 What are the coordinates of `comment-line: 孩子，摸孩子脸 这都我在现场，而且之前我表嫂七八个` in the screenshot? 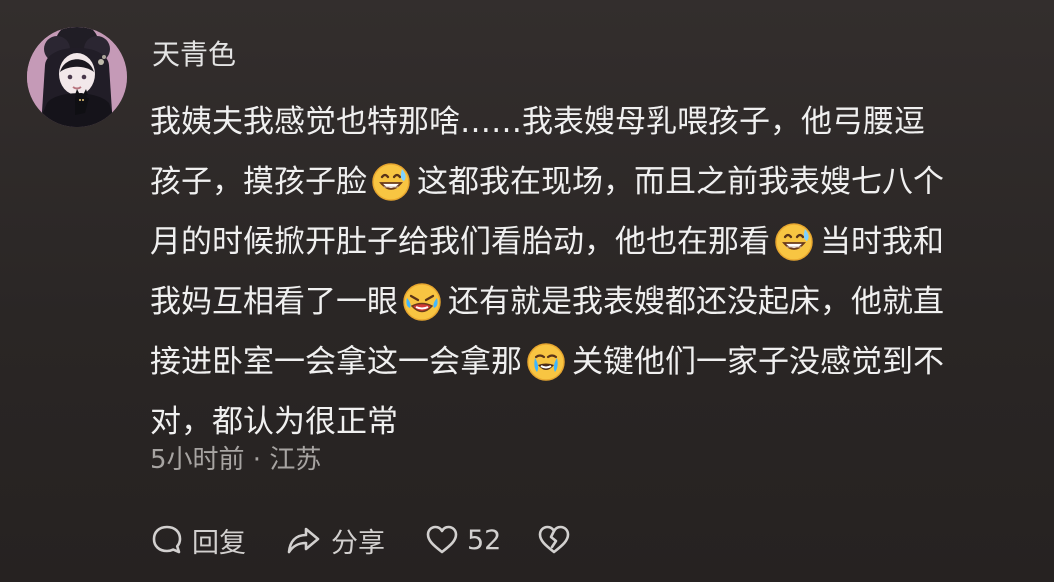 It's located at (592, 182).